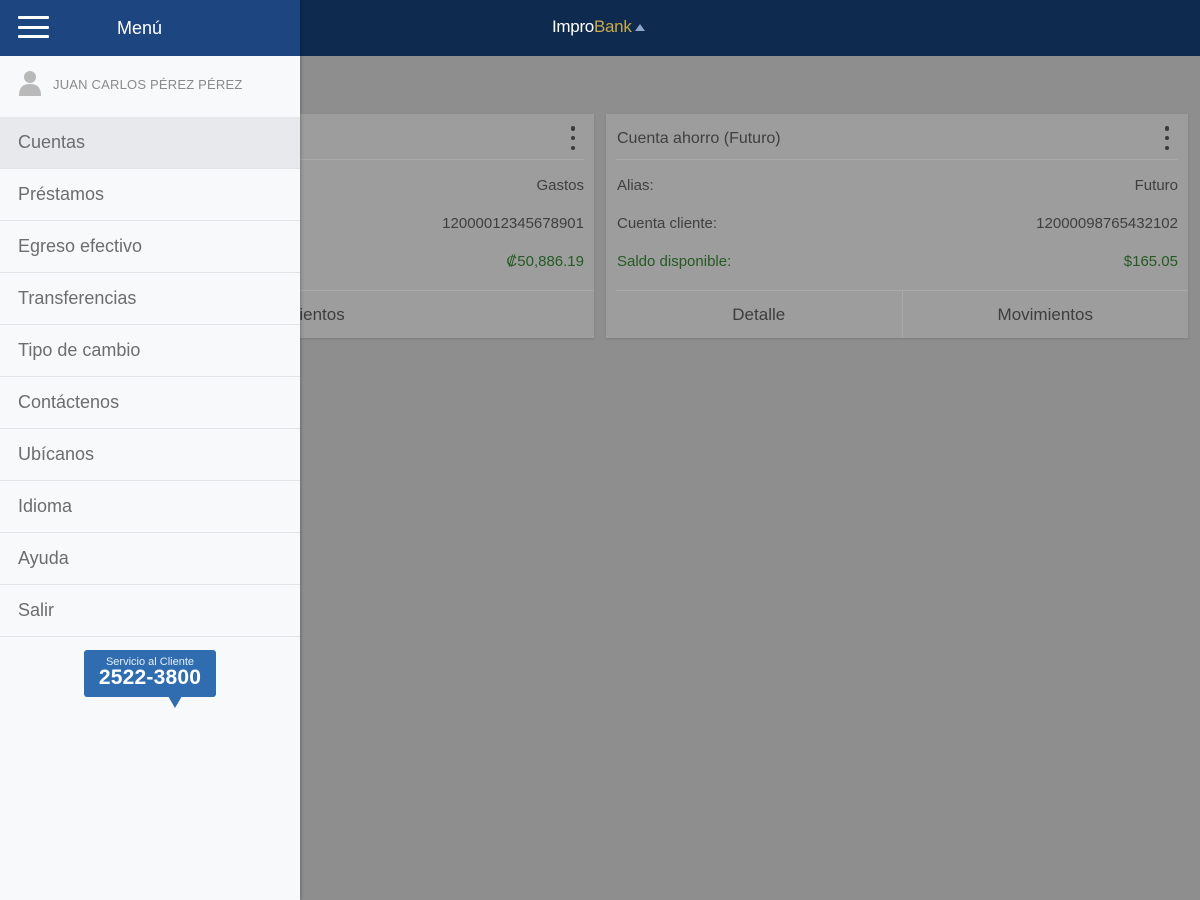 Image resolution: width=1200 pixels, height=900 pixels. Describe the element at coordinates (150, 455) in the screenshot. I see `menu-item-ubicanos: Ubícanos` at that location.